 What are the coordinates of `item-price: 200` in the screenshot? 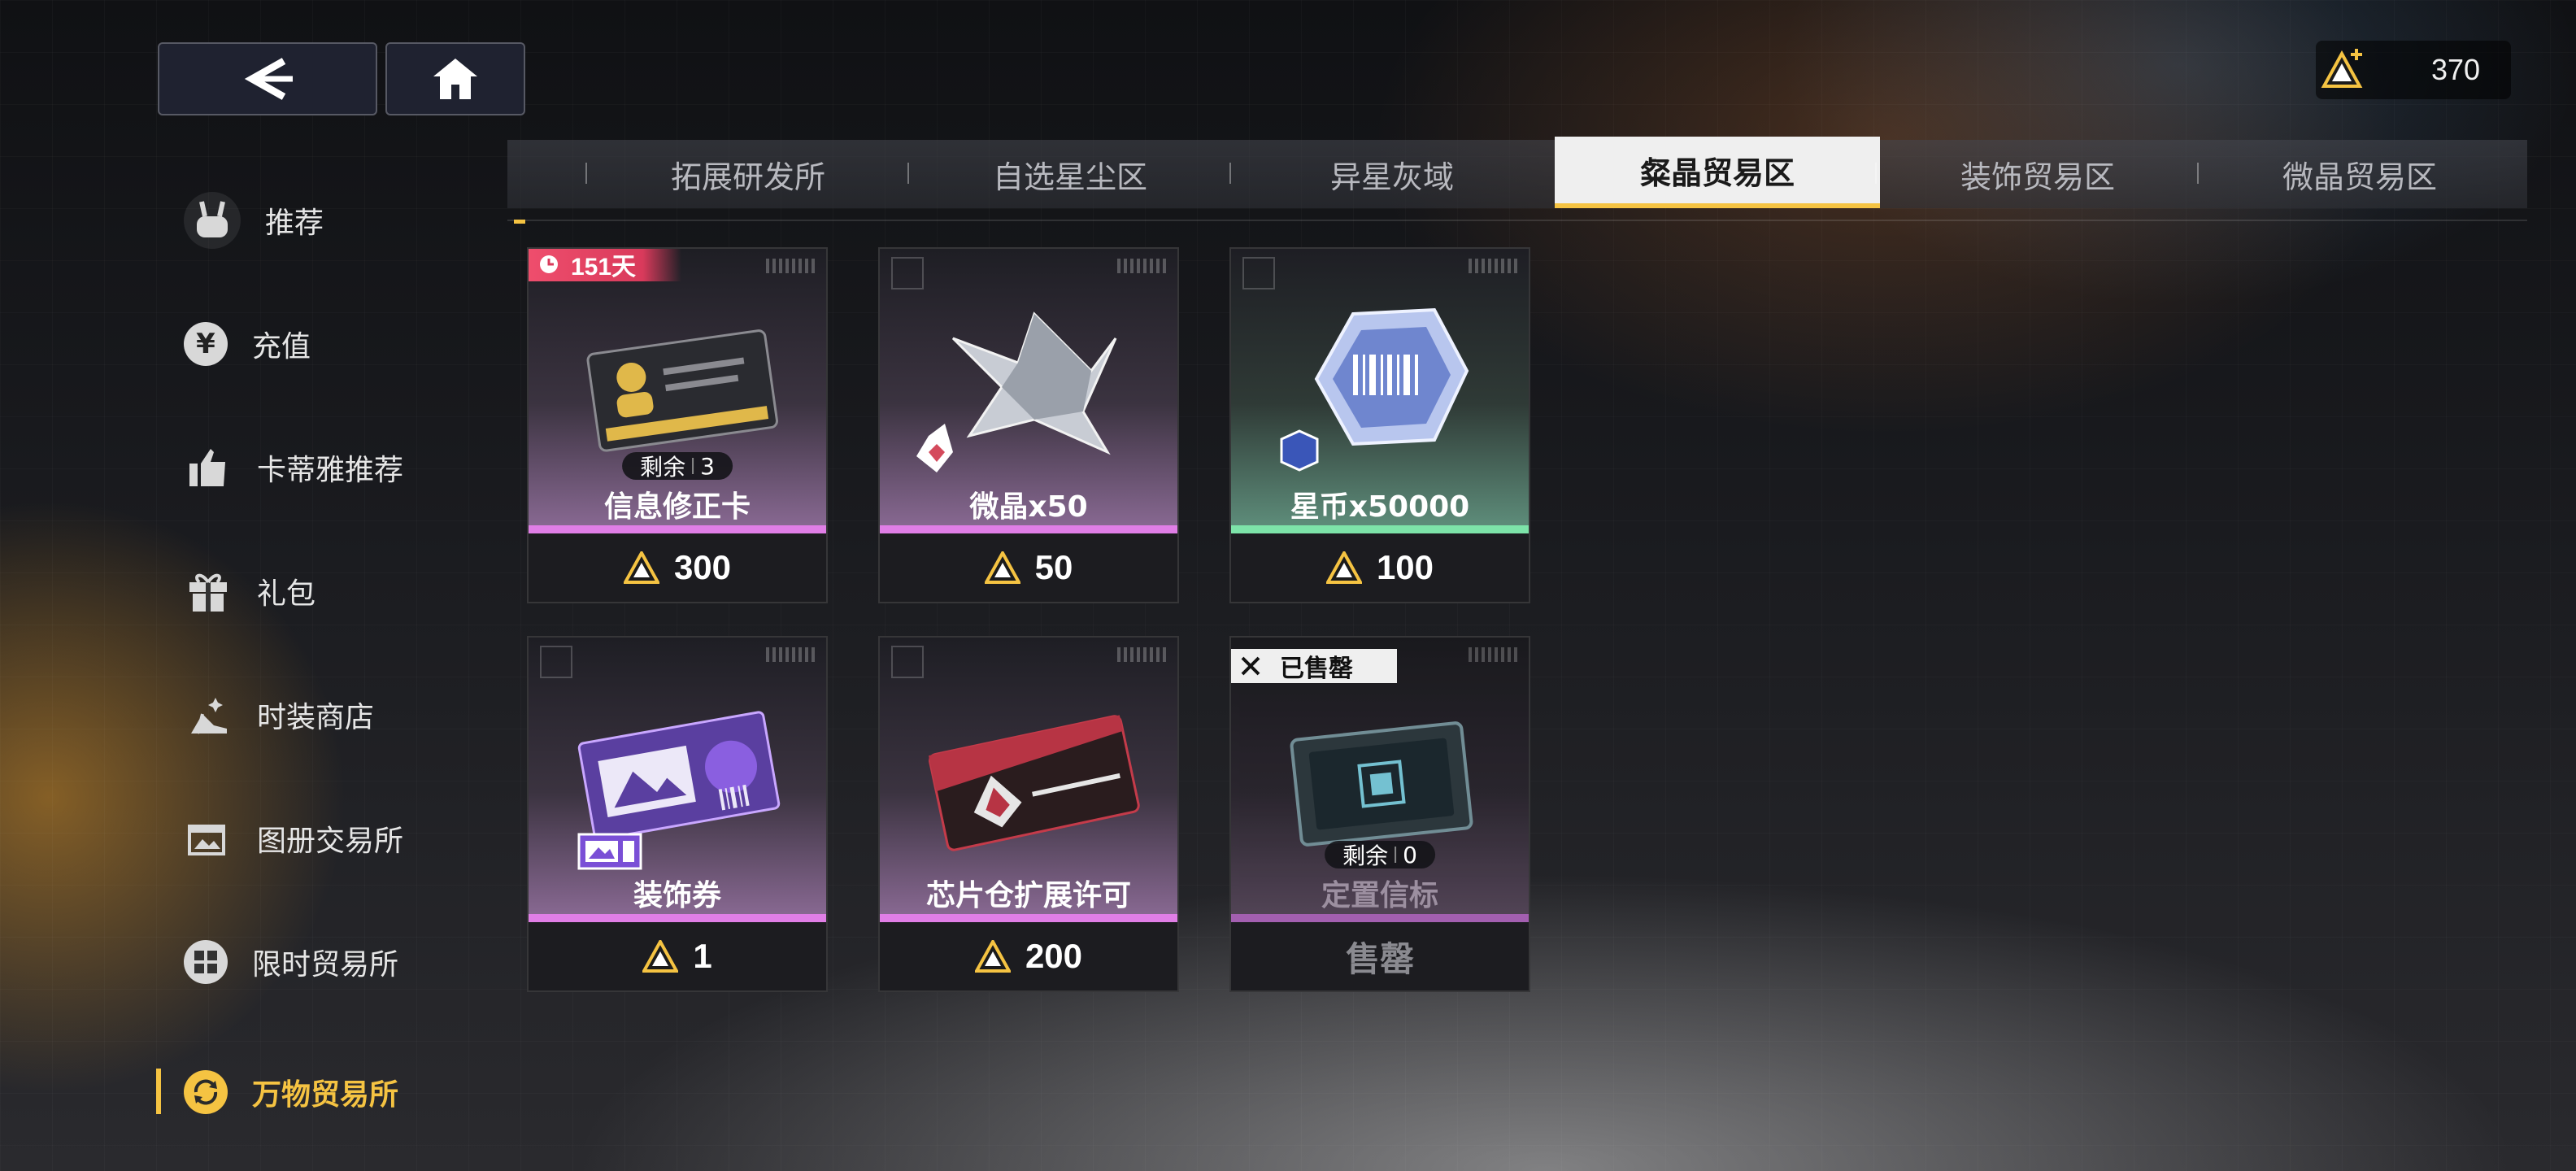 It's located at (1054, 956).